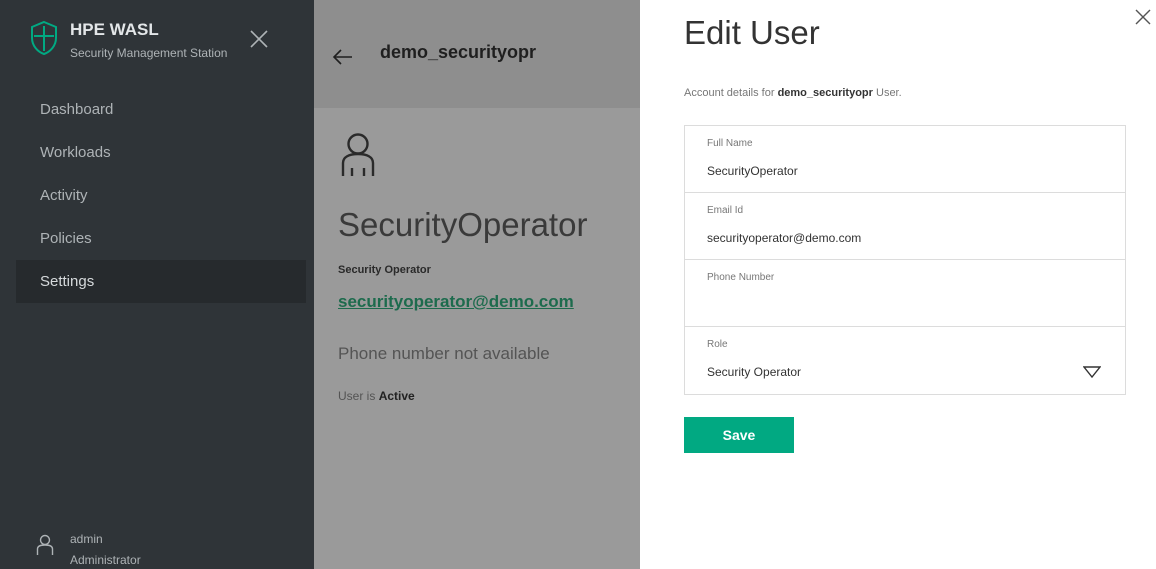 This screenshot has height=569, width=1156. I want to click on desc-prefix: Account details for, so click(729, 93).